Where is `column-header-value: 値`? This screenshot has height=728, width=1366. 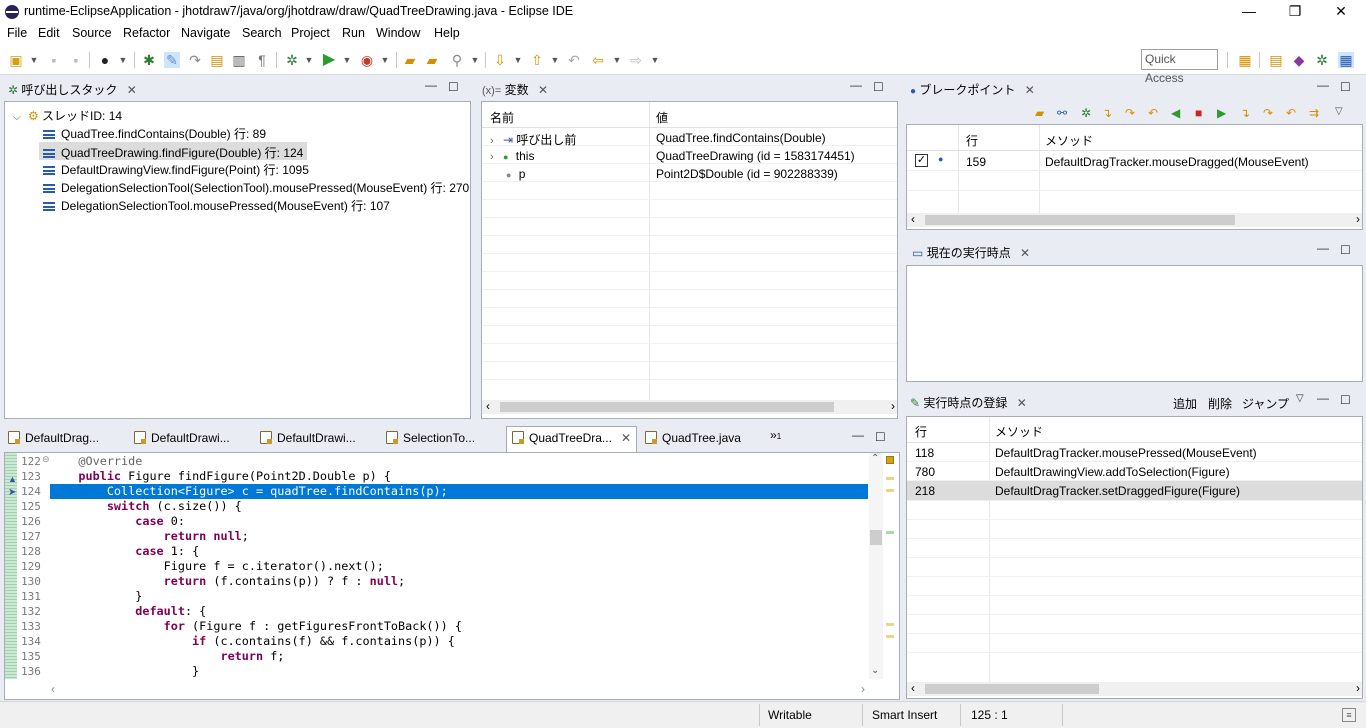
column-header-value: 値 is located at coordinates (662, 117).